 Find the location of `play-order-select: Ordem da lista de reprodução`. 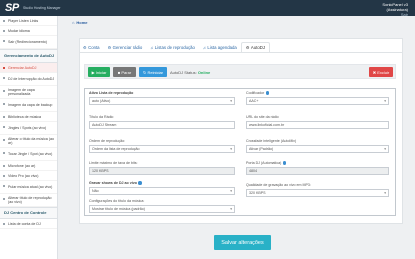

play-order-select: Ordem da lista de reprodução is located at coordinates (162, 149).